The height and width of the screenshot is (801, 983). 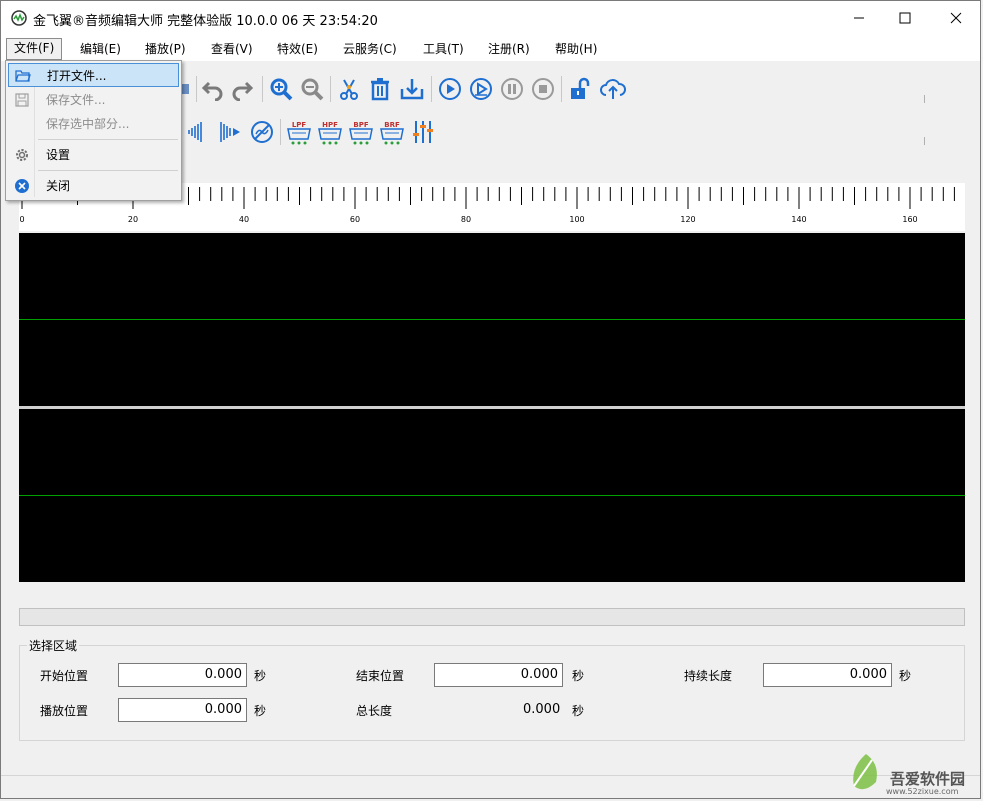 I want to click on menu-item-settings: 设置, so click(x=93, y=155).